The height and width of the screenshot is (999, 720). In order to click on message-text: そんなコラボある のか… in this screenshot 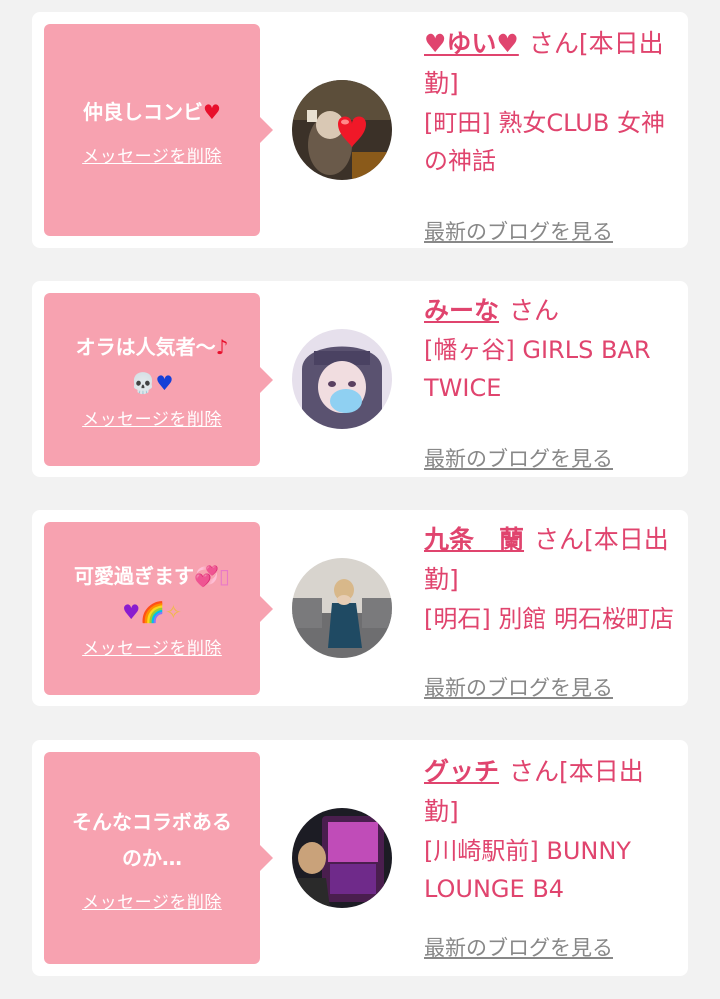, I will do `click(152, 840)`.